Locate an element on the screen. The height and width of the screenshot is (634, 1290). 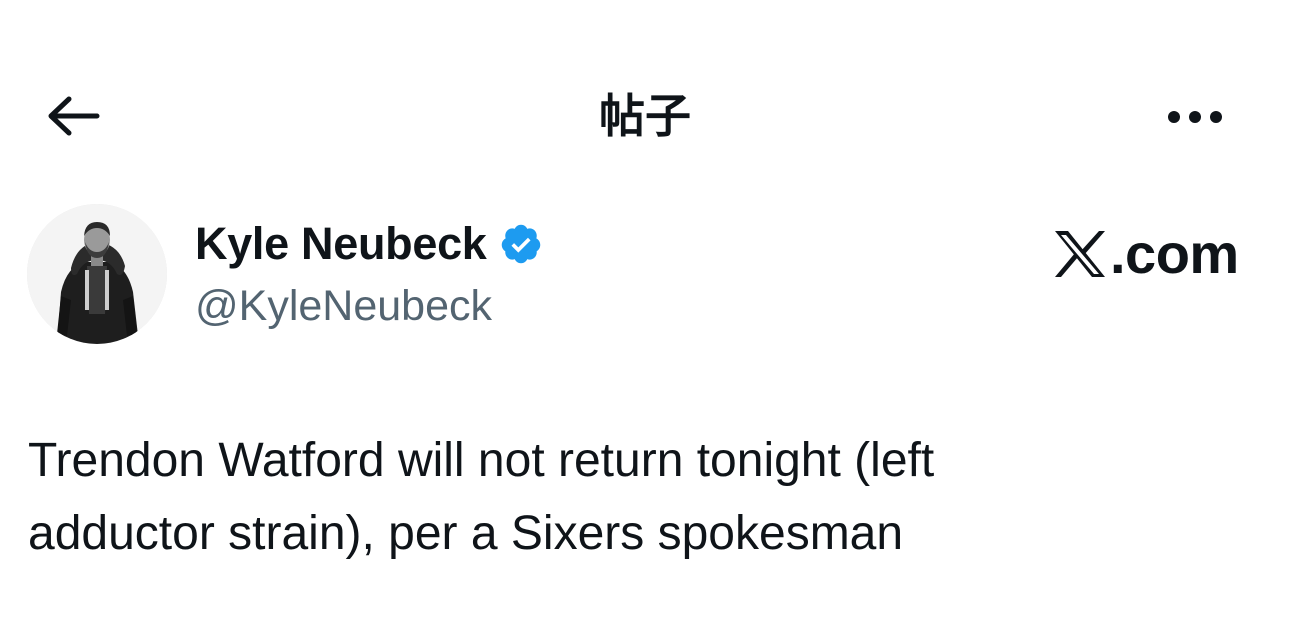
avatar-photo is located at coordinates (97, 274).